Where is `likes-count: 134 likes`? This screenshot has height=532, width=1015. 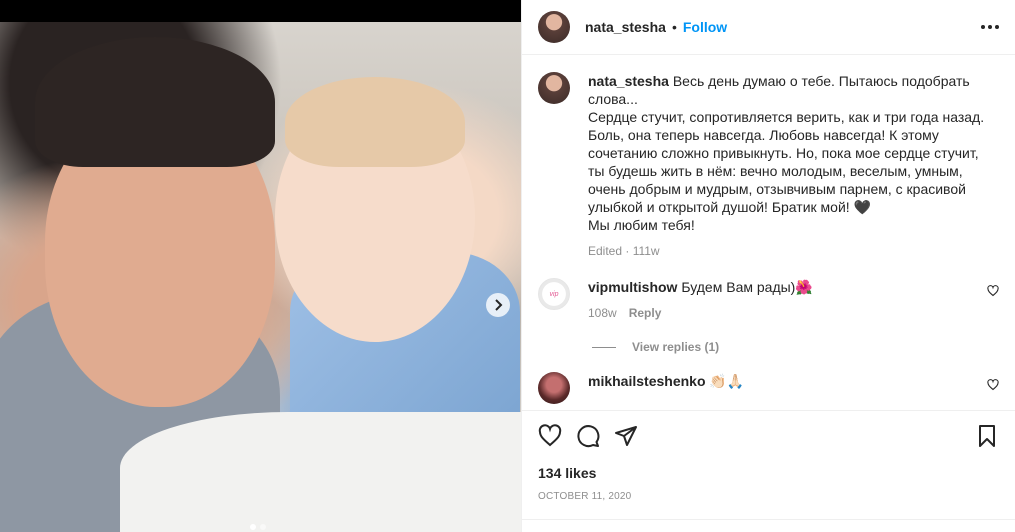 likes-count: 134 likes is located at coordinates (768, 473).